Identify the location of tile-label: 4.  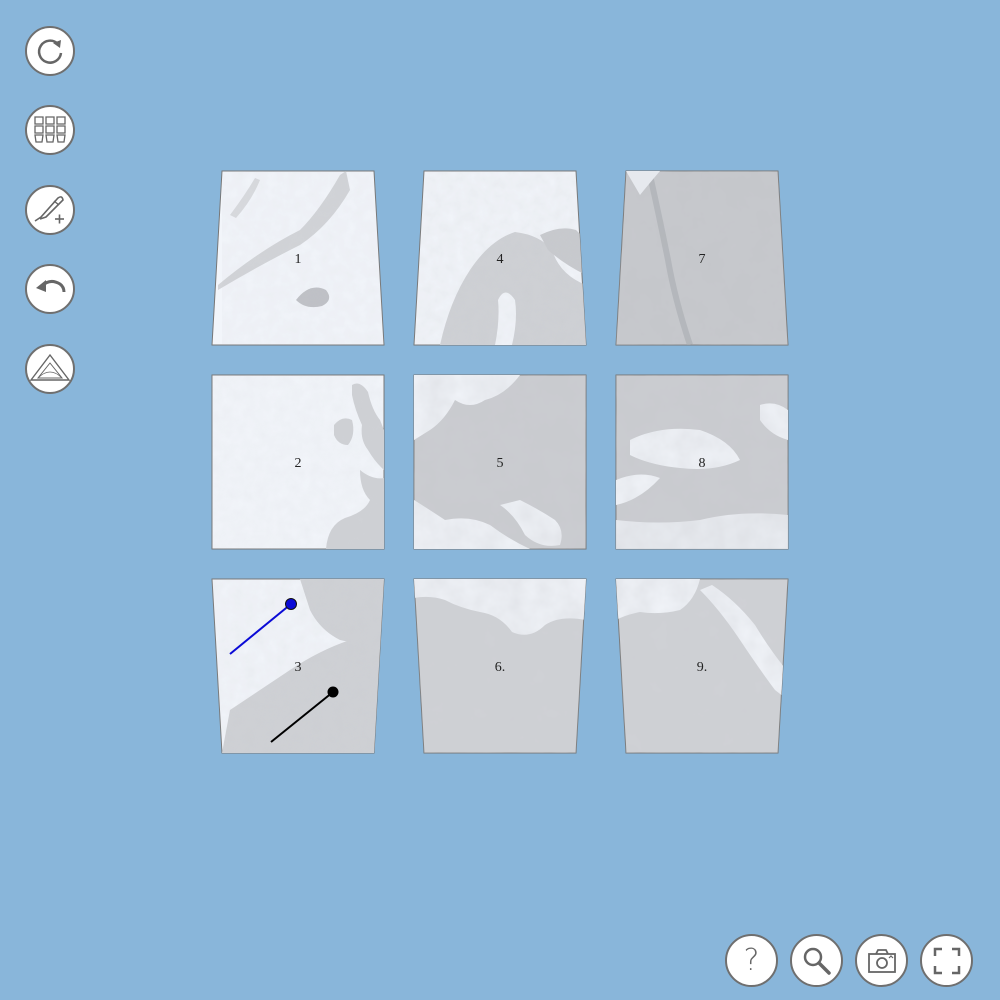
(500, 259).